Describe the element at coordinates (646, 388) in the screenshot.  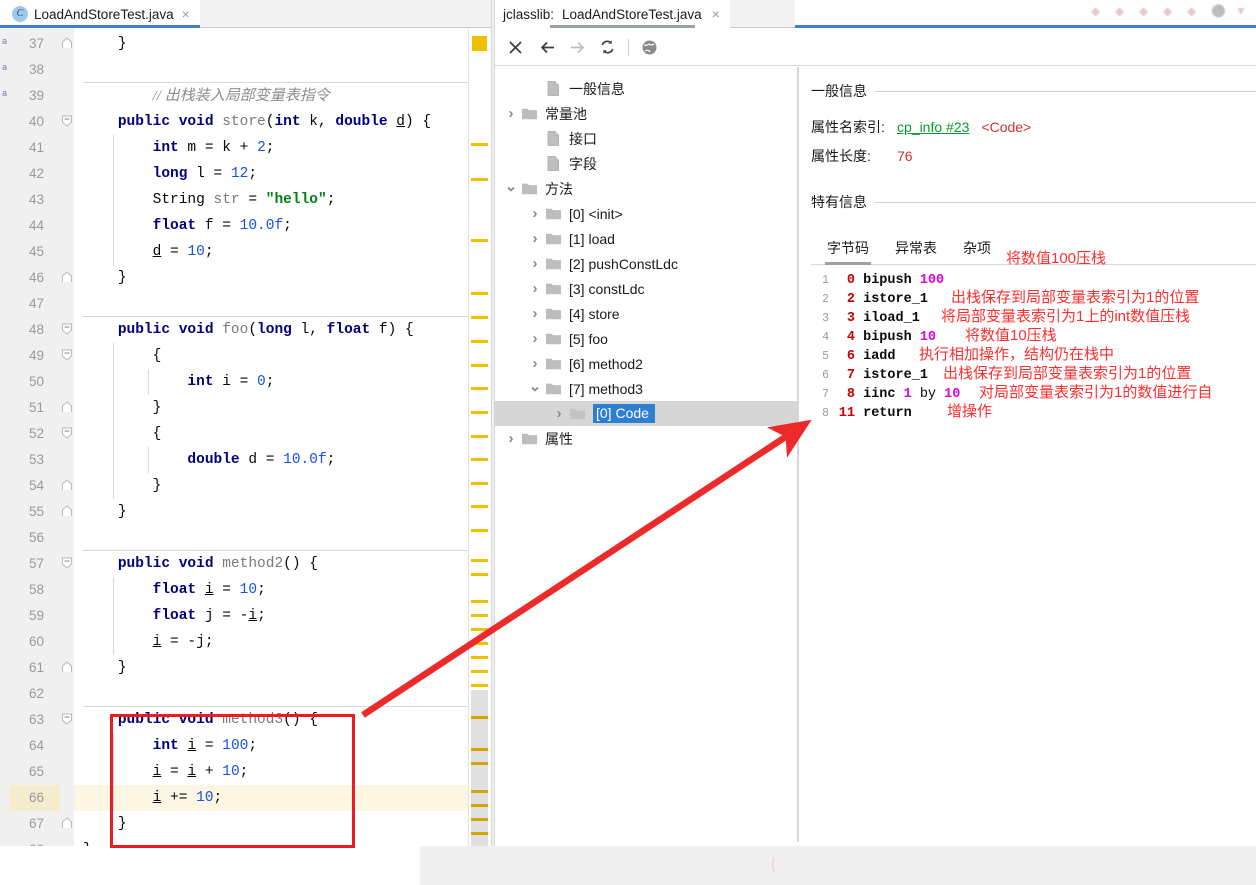
I see `tree-item--7-method3: ⌄ [7] method3` at that location.